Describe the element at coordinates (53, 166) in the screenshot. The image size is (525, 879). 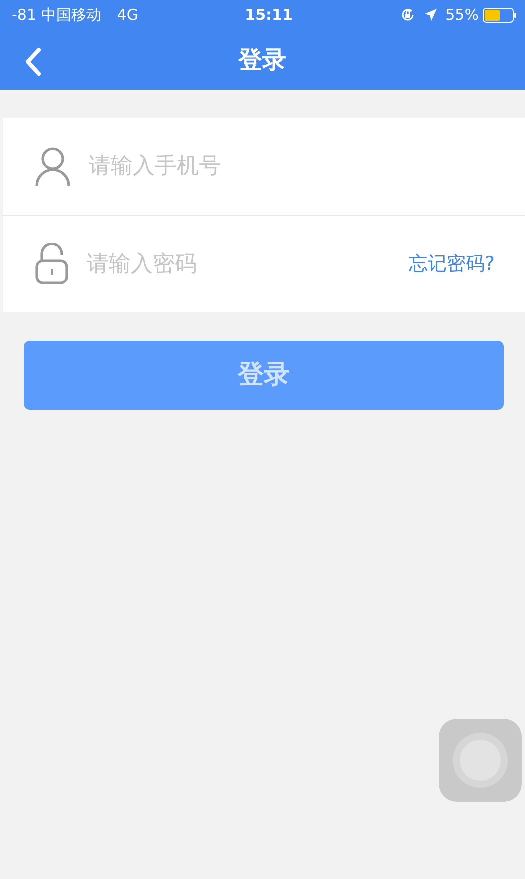
I see `user-icon` at that location.